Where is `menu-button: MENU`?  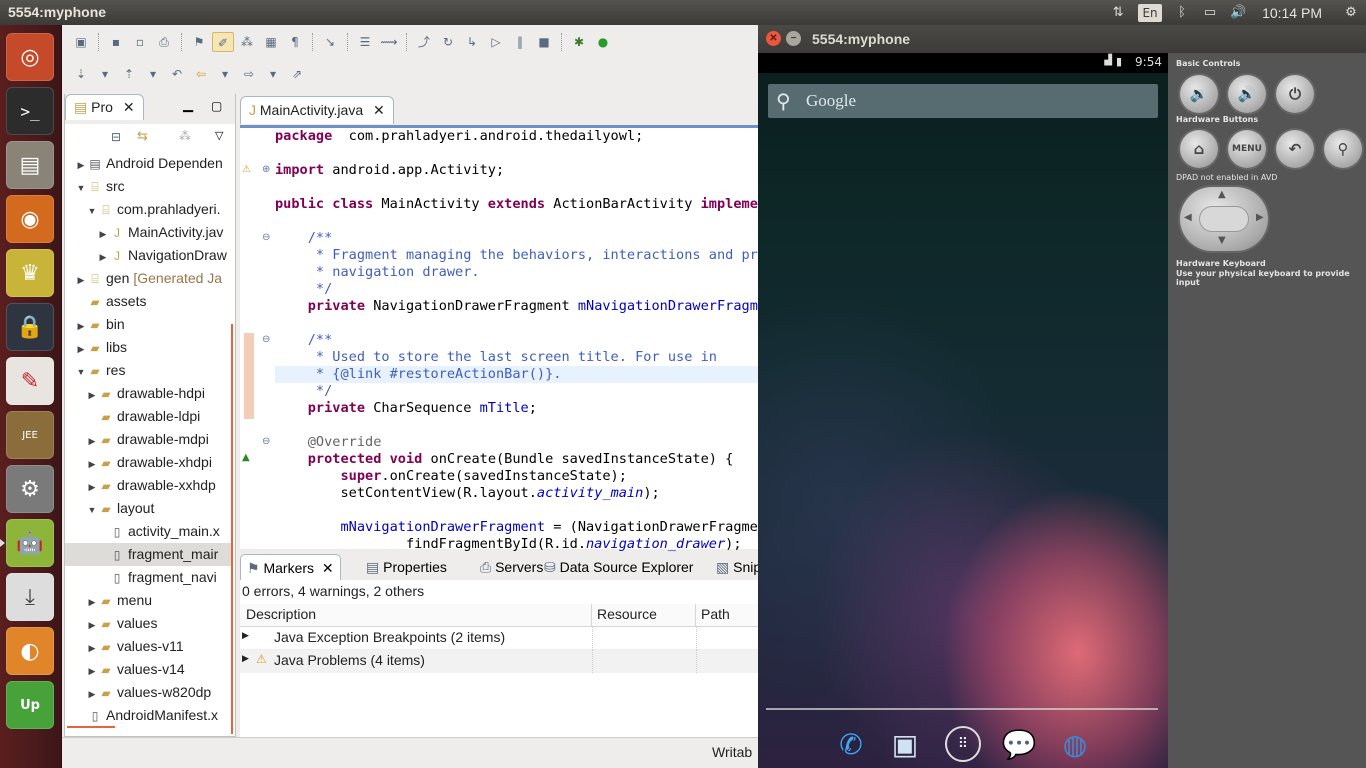 menu-button: MENU is located at coordinates (1247, 149).